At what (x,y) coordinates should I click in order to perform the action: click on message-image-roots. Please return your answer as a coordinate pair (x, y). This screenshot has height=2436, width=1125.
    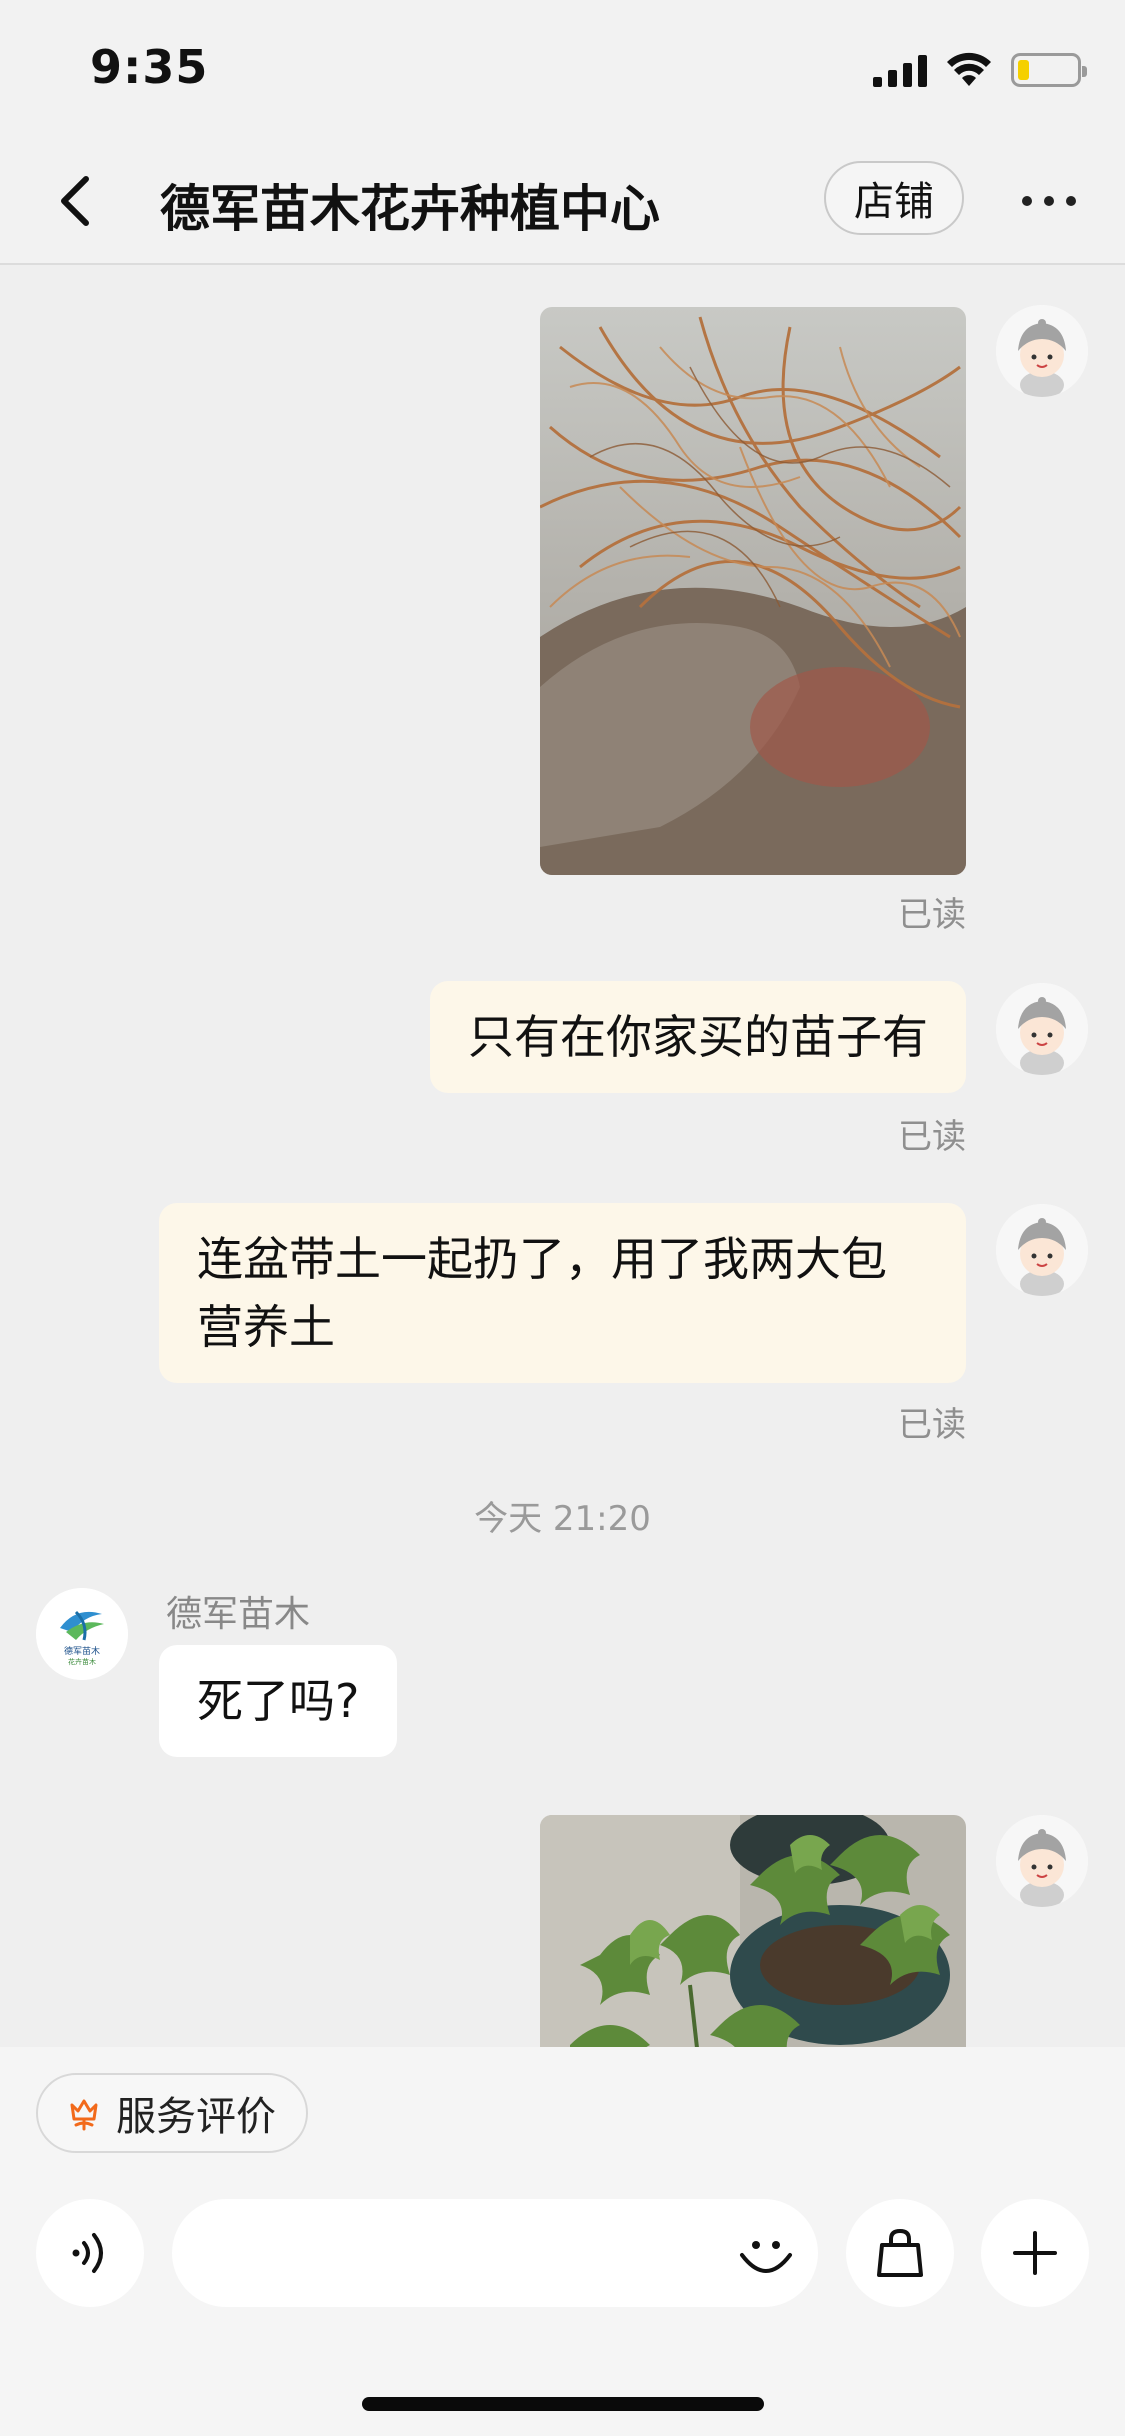
    Looking at the image, I should click on (753, 591).